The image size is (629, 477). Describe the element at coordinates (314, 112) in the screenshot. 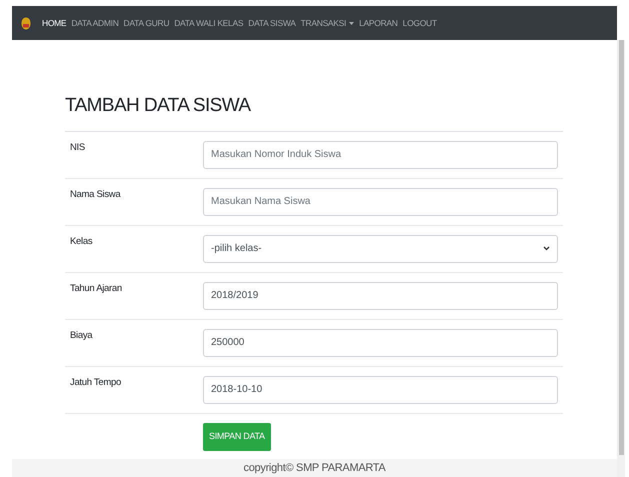

I see `form-title: TAMBAH DATA SISWA` at that location.